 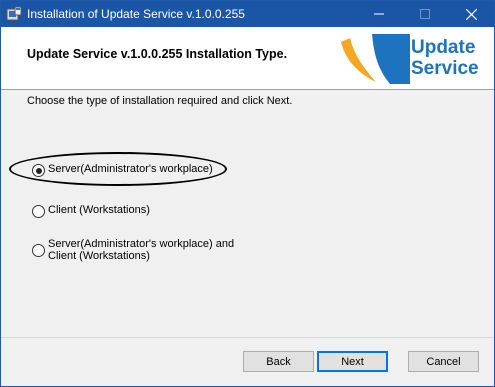 I want to click on option-server: Server(Administrator's workplace), so click(x=122, y=170).